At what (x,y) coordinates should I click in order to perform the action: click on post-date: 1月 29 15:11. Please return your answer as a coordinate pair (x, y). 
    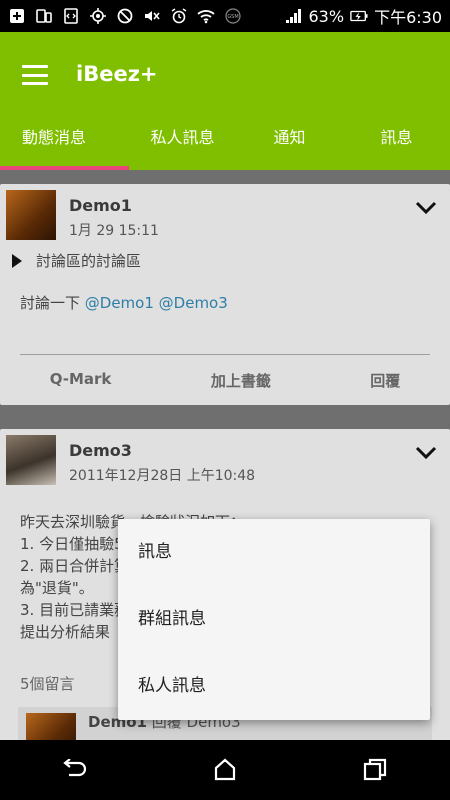
    Looking at the image, I should click on (114, 231).